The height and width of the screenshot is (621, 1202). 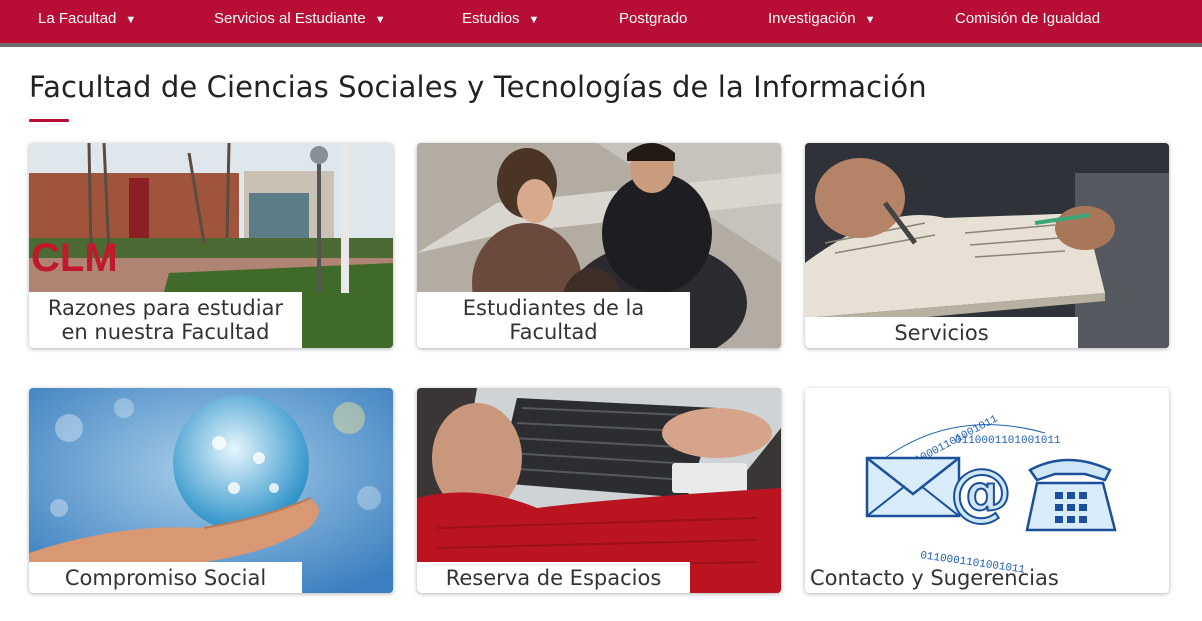 What do you see at coordinates (1028, 18) in the screenshot?
I see `nav-item-label: Comisión de Igualdad` at bounding box center [1028, 18].